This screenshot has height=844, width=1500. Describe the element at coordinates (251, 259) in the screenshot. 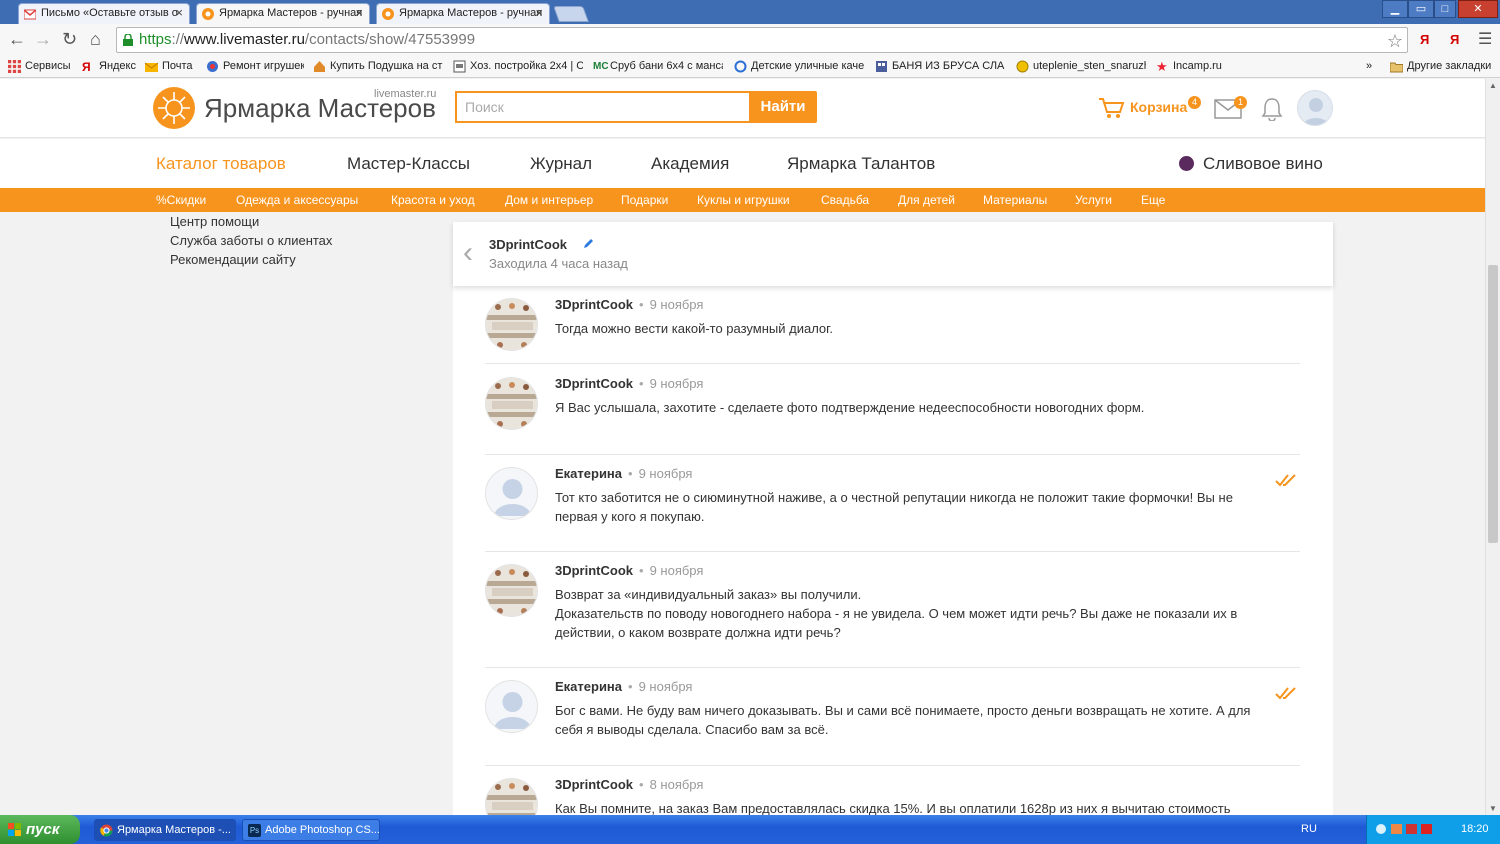

I see `link-site-feedback: Рекомендации сайту` at that location.